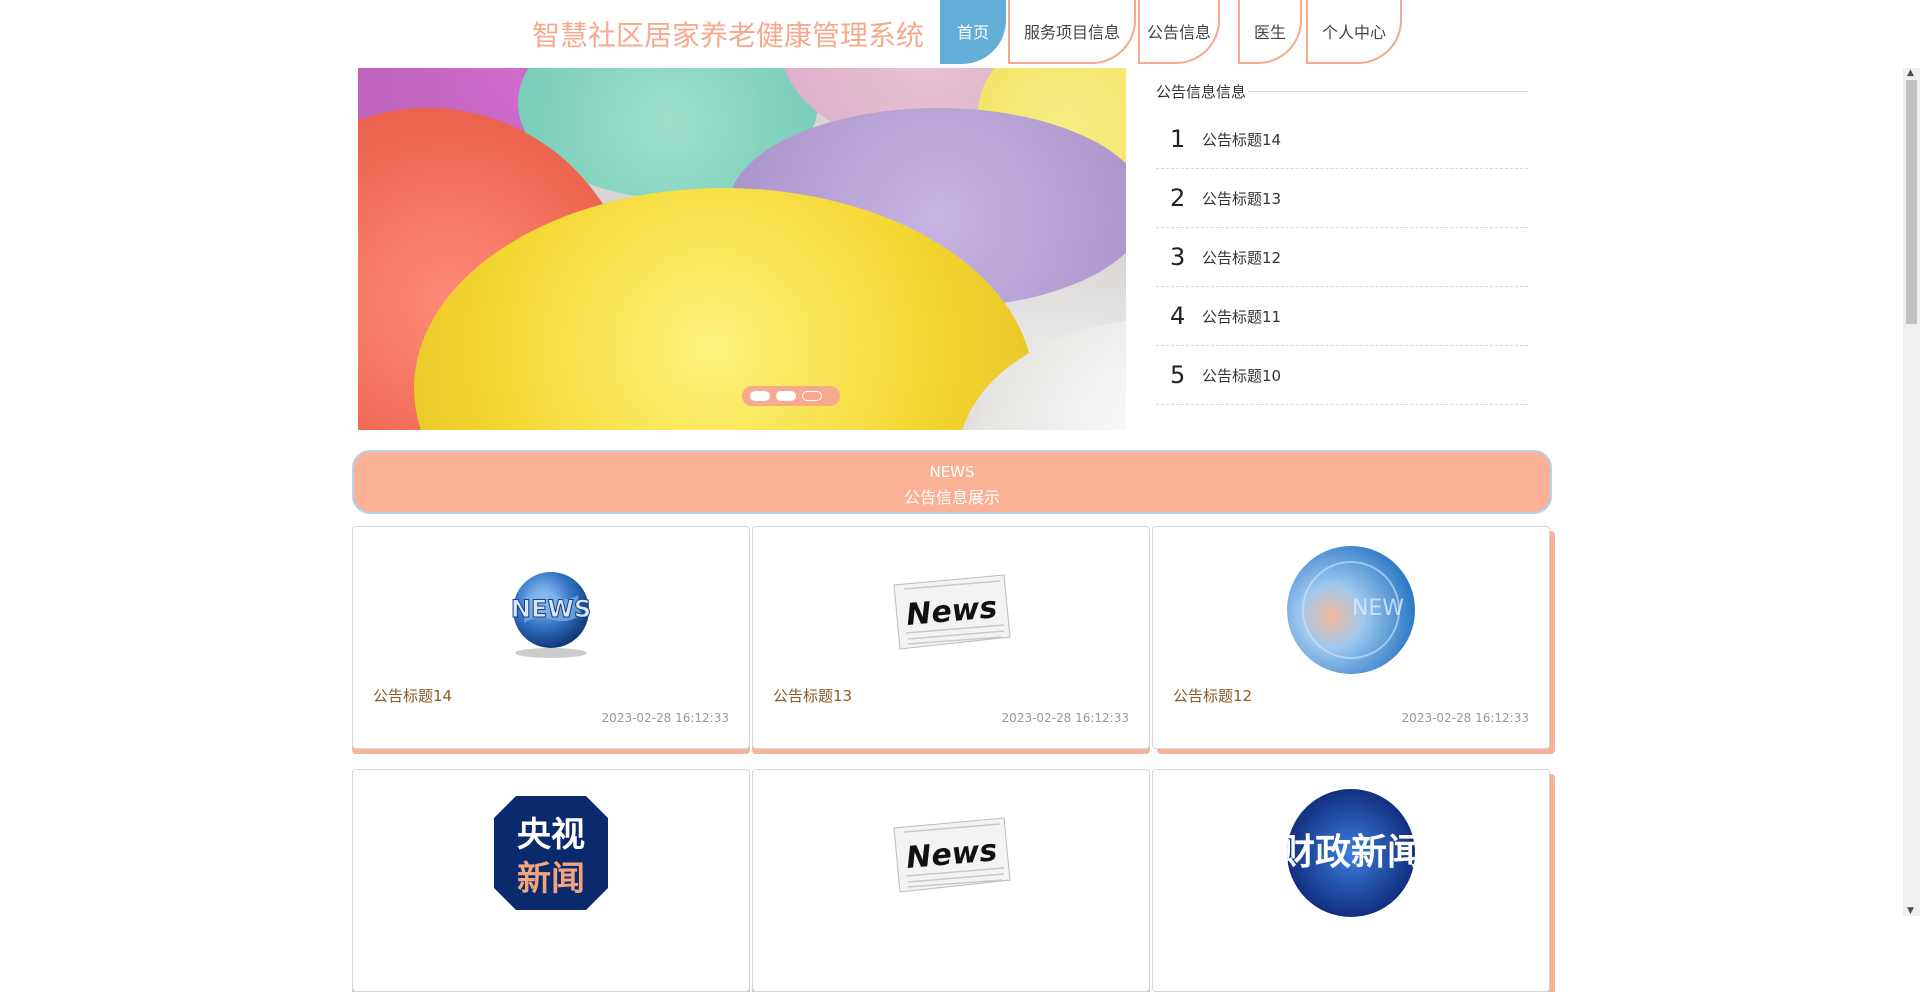 The width and height of the screenshot is (1920, 992). I want to click on notice-list-item: 1 公告标题14, so click(1342, 139).